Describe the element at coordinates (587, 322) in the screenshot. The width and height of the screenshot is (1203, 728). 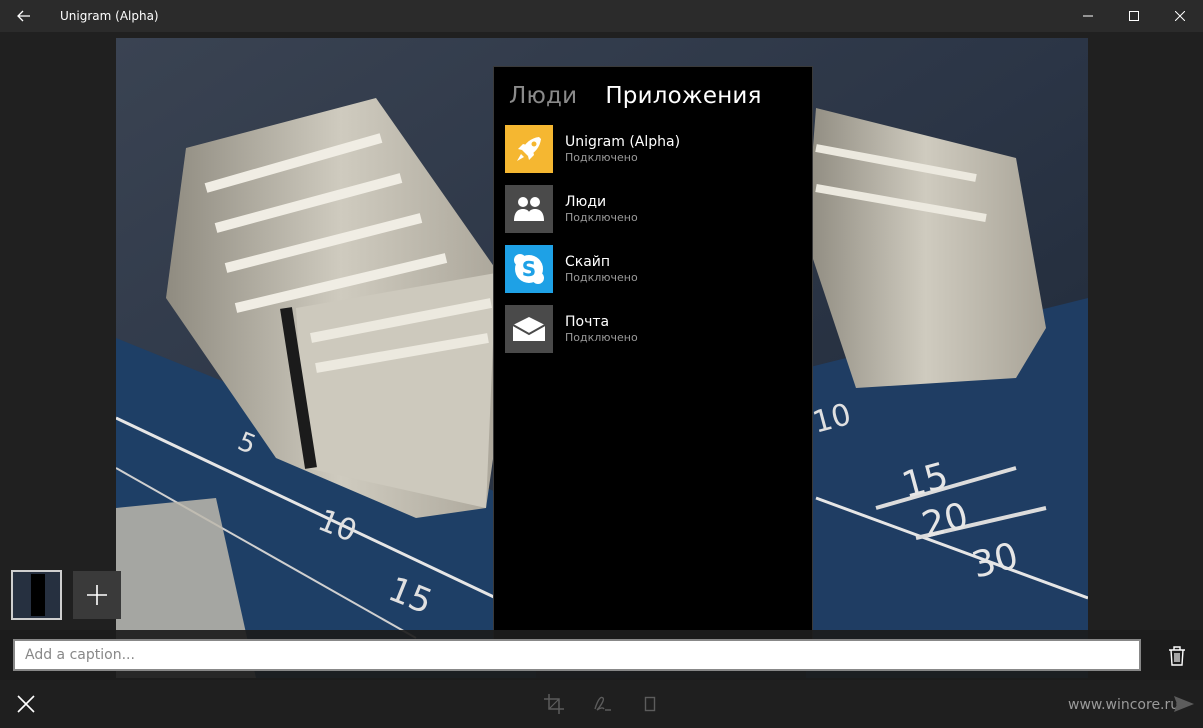
I see `app-name: Почта` at that location.